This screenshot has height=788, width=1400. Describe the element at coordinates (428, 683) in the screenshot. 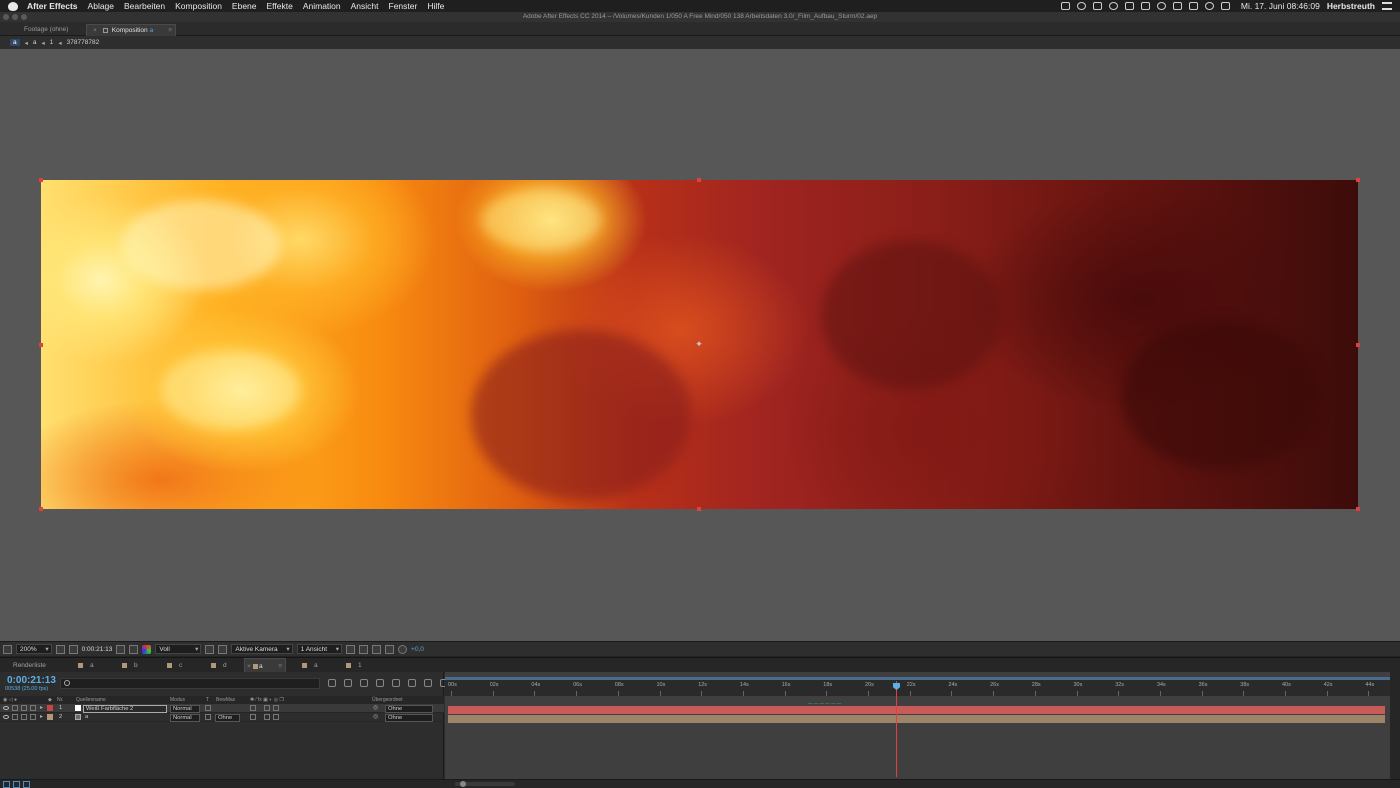

I see `brainstorm-icon` at that location.